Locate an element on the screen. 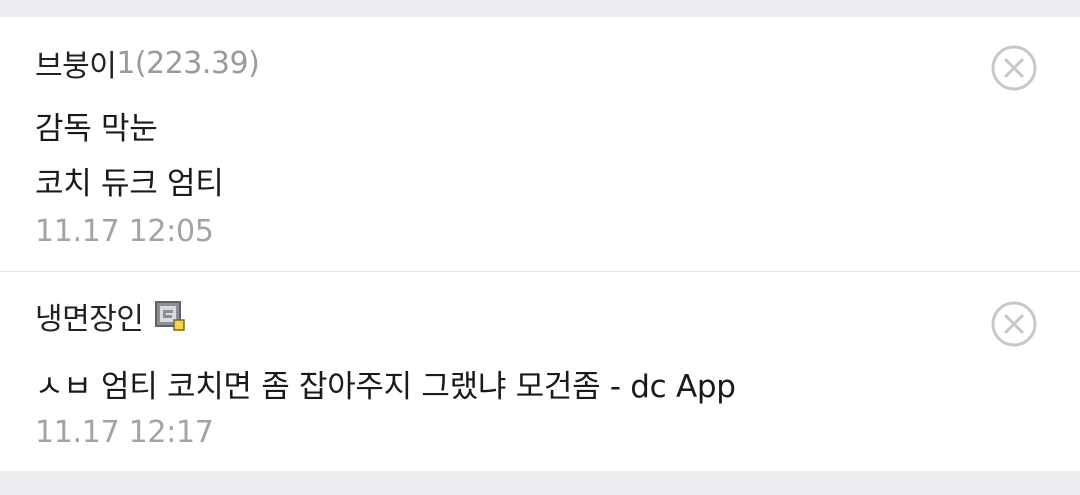 The image size is (1080, 495). comment-author: 브붕이 1(223.39) is located at coordinates (147, 63).